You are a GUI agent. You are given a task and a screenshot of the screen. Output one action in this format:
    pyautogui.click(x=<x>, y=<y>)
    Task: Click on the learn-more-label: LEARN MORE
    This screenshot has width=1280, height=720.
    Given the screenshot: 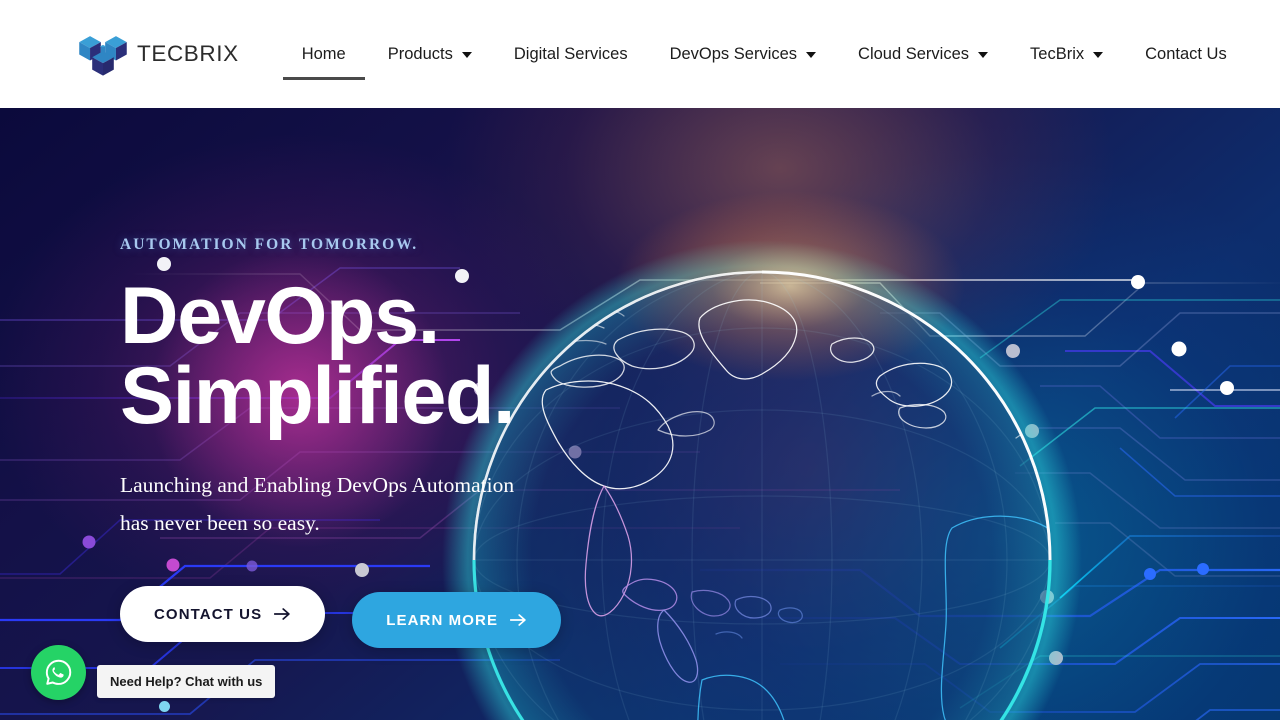 What is the action you would take?
    pyautogui.click(x=442, y=620)
    